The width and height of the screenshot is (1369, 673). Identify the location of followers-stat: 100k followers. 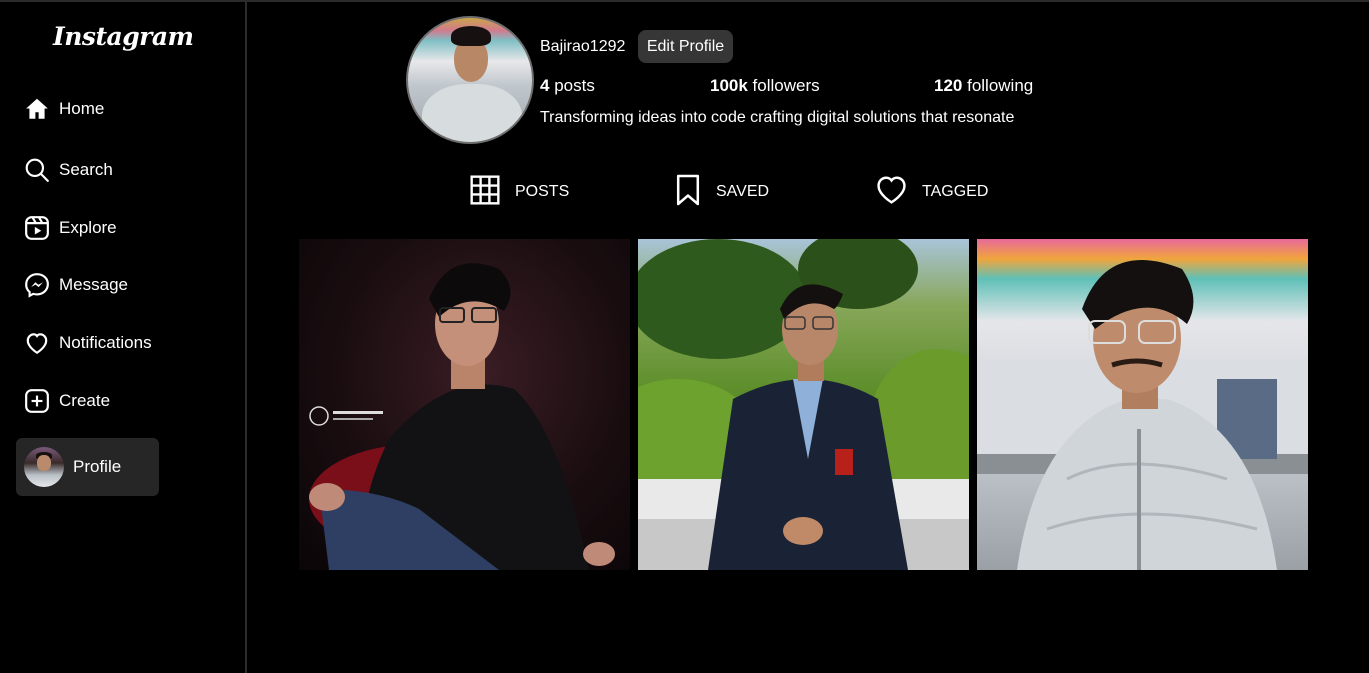
(765, 86).